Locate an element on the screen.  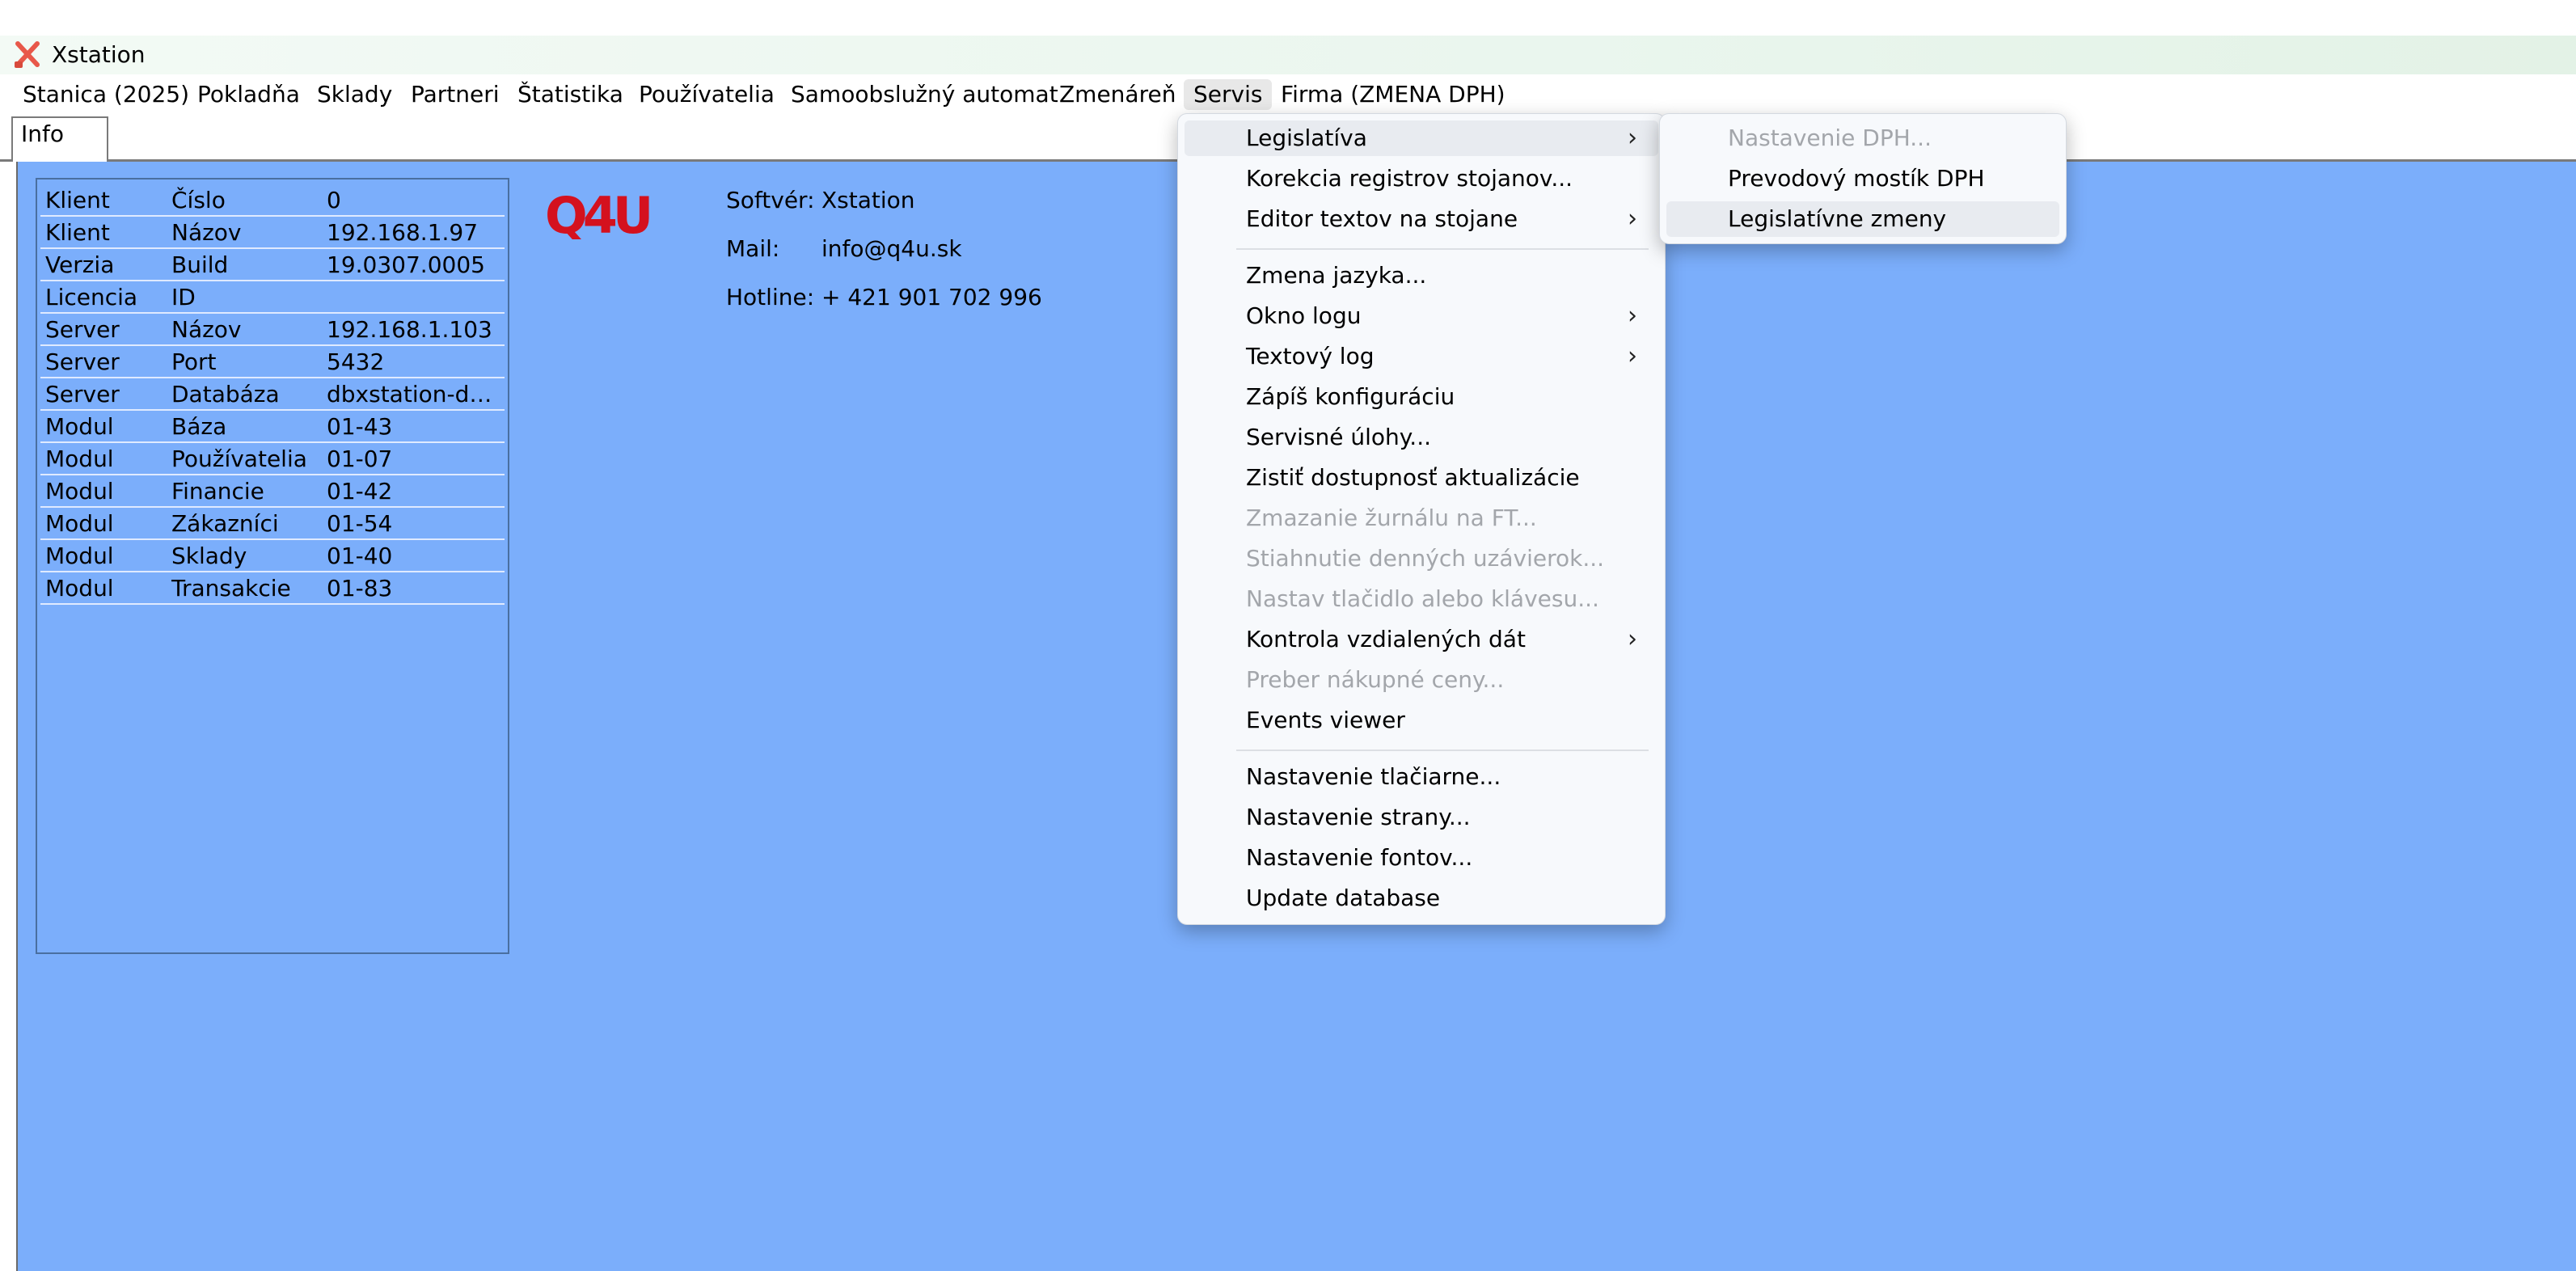
menu-pokladna: Pokladňa is located at coordinates (249, 94).